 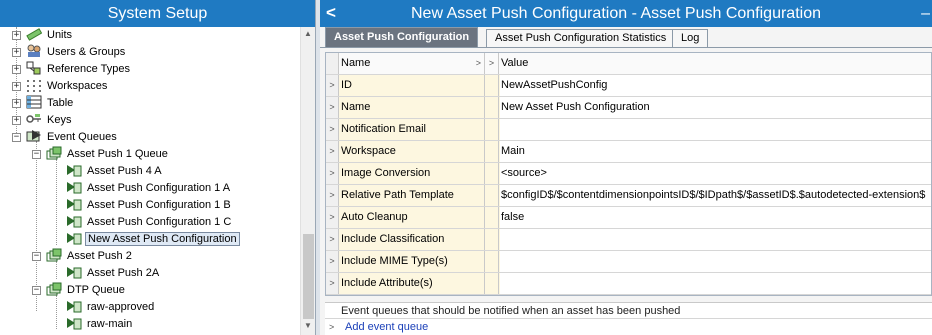 What do you see at coordinates (412, 63) in the screenshot?
I see `name-column-header: Name >` at bounding box center [412, 63].